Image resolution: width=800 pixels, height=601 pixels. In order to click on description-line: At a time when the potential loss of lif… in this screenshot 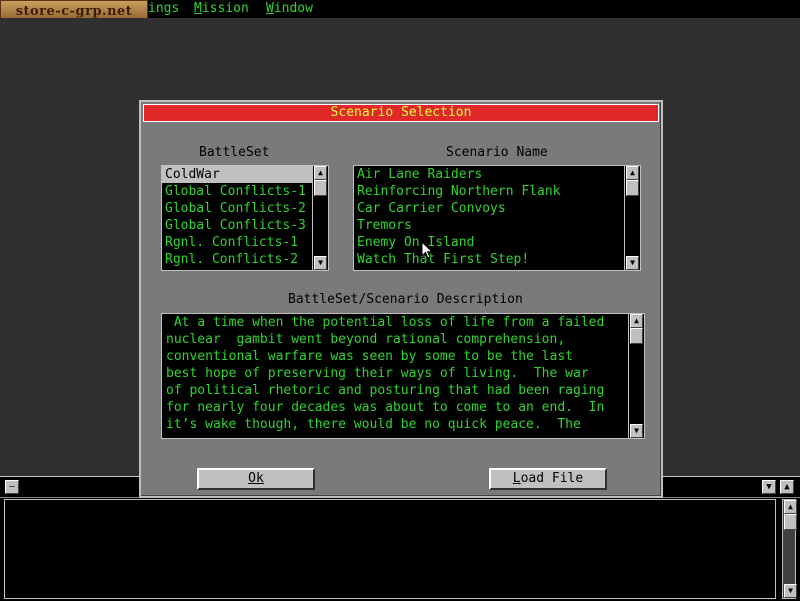, I will do `click(385, 322)`.